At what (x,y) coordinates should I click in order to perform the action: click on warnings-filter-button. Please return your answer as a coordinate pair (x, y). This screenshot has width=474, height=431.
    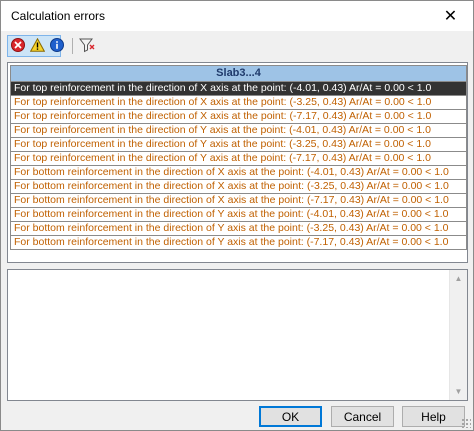
    Looking at the image, I should click on (37, 45).